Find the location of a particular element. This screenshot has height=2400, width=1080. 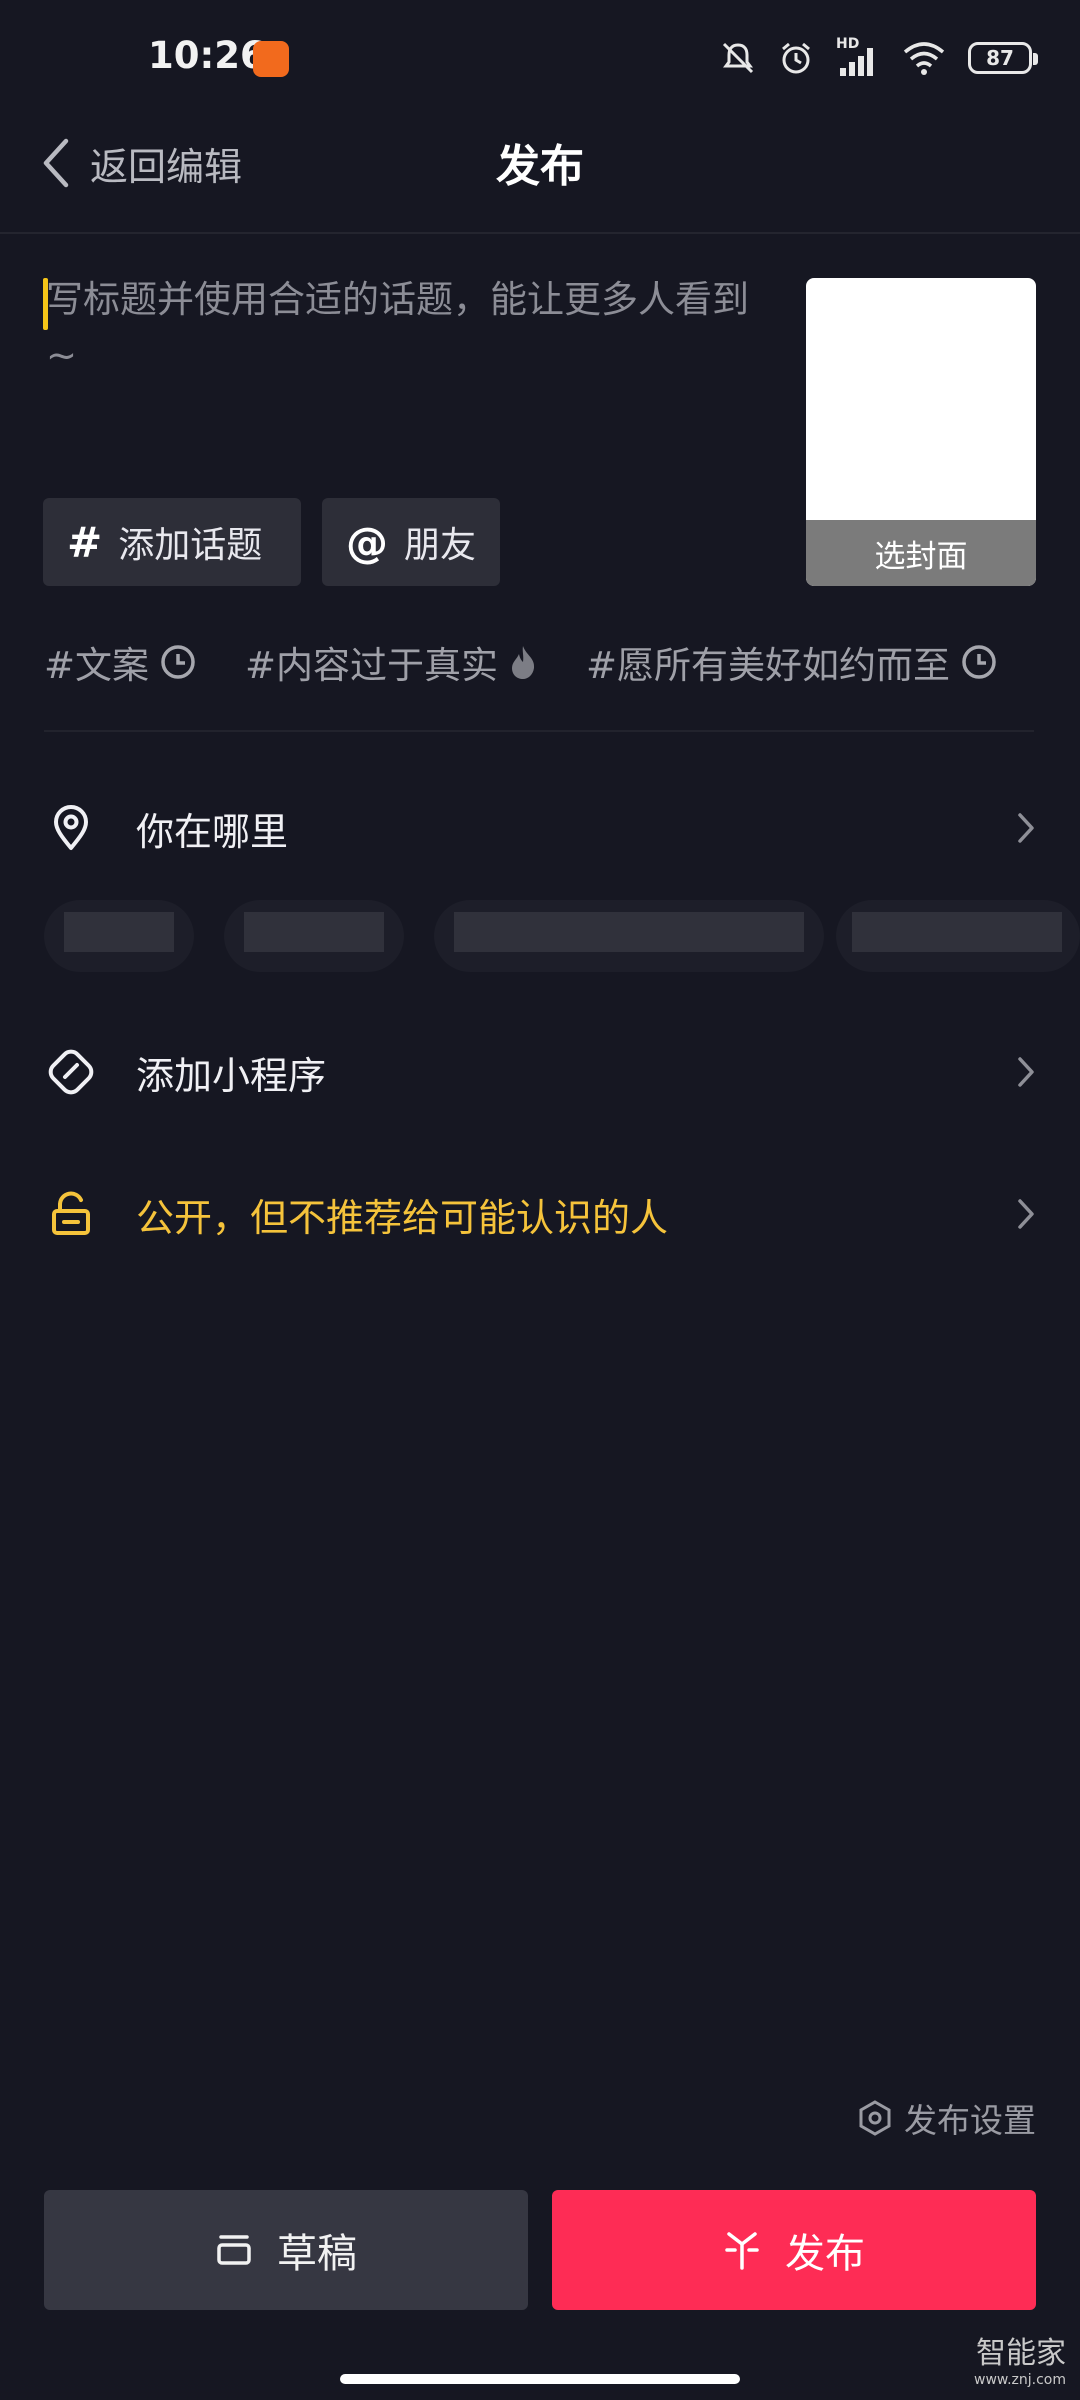

unlock-icon is located at coordinates (71, 1213).